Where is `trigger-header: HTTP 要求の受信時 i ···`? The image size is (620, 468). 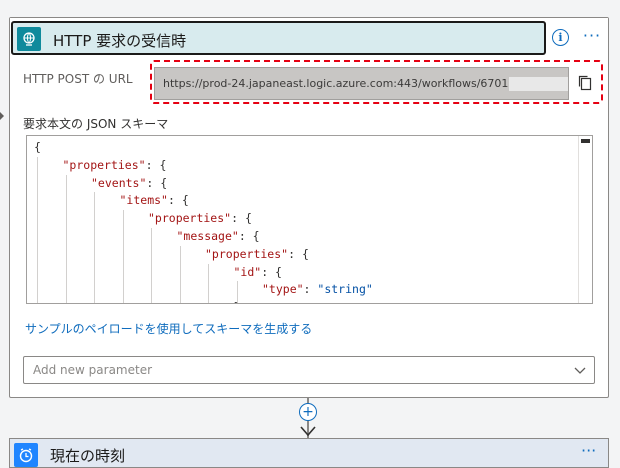
trigger-header: HTTP 要求の受信時 i ··· is located at coordinates (309, 38).